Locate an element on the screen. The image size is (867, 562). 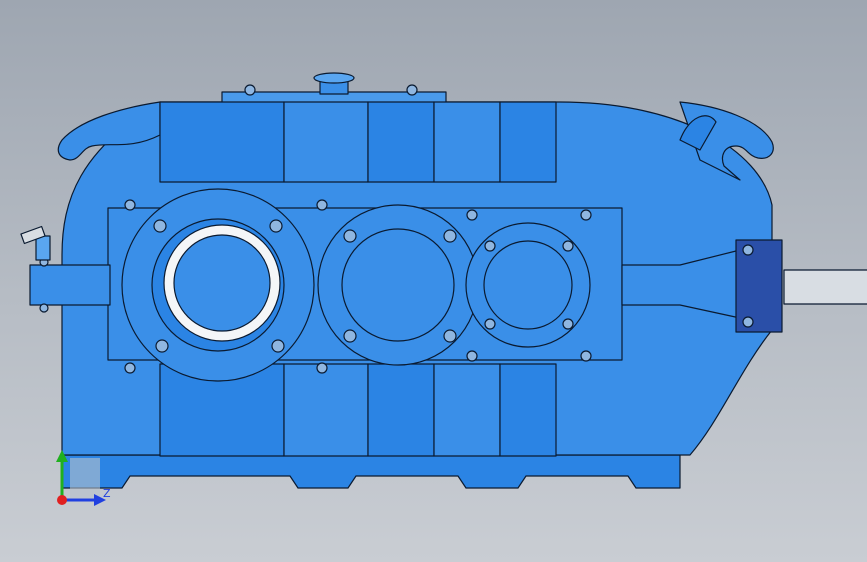
right-bearing-cap is located at coordinates (759, 286).